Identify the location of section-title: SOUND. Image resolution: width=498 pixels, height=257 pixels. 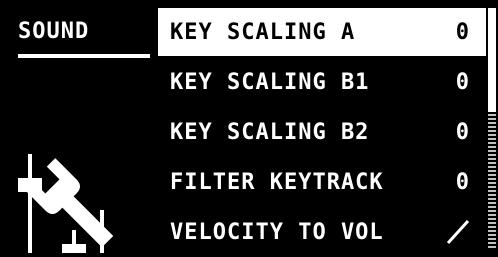
(54, 31).